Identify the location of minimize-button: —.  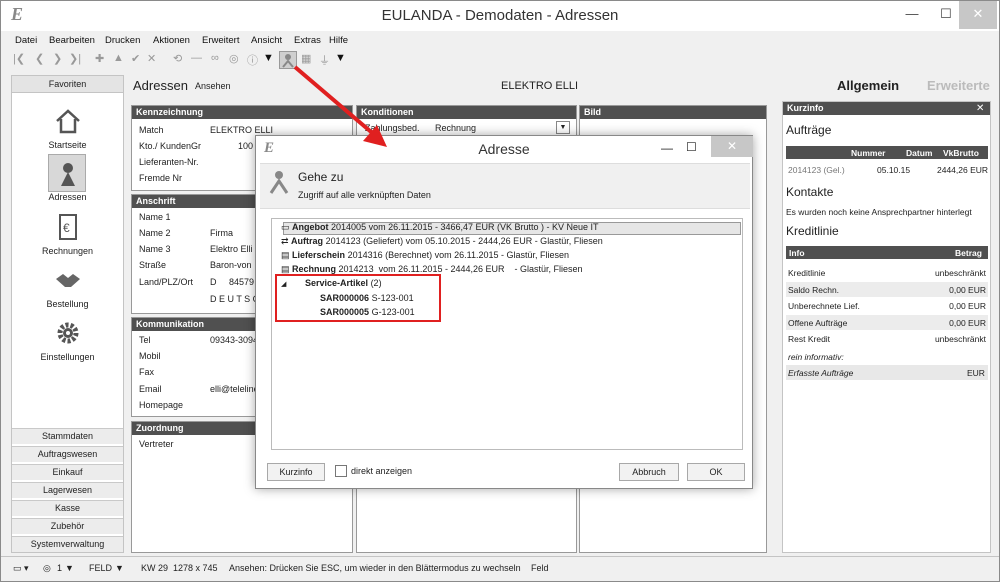
(912, 15).